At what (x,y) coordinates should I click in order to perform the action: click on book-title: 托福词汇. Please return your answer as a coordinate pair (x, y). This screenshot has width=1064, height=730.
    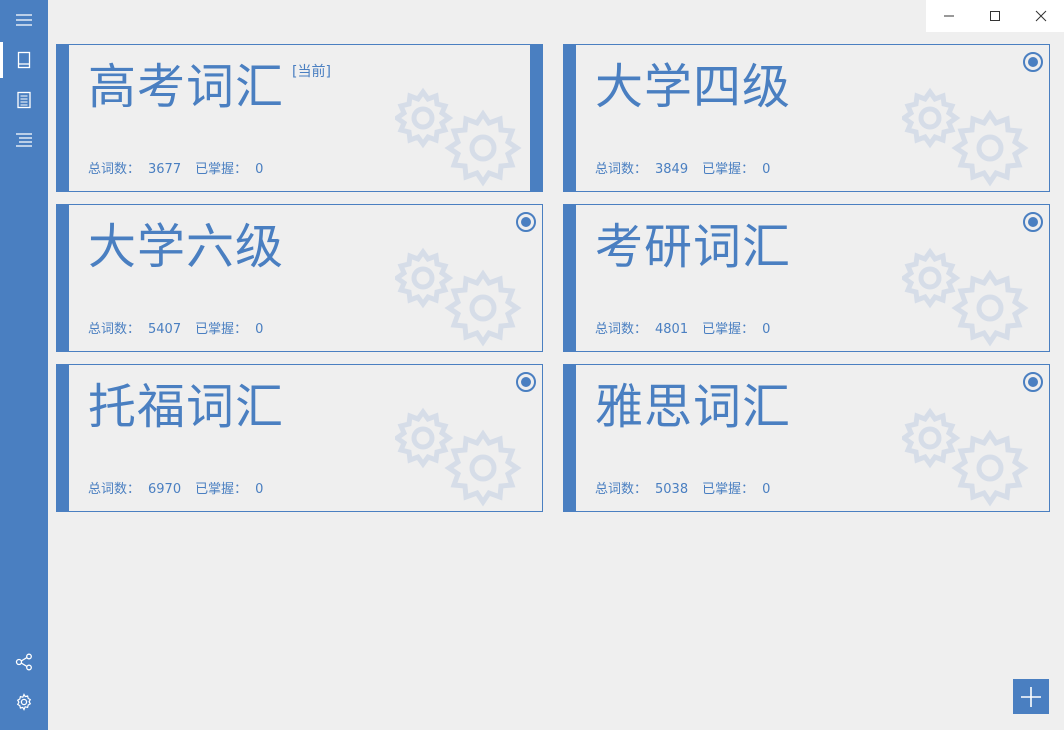
    Looking at the image, I should click on (186, 407).